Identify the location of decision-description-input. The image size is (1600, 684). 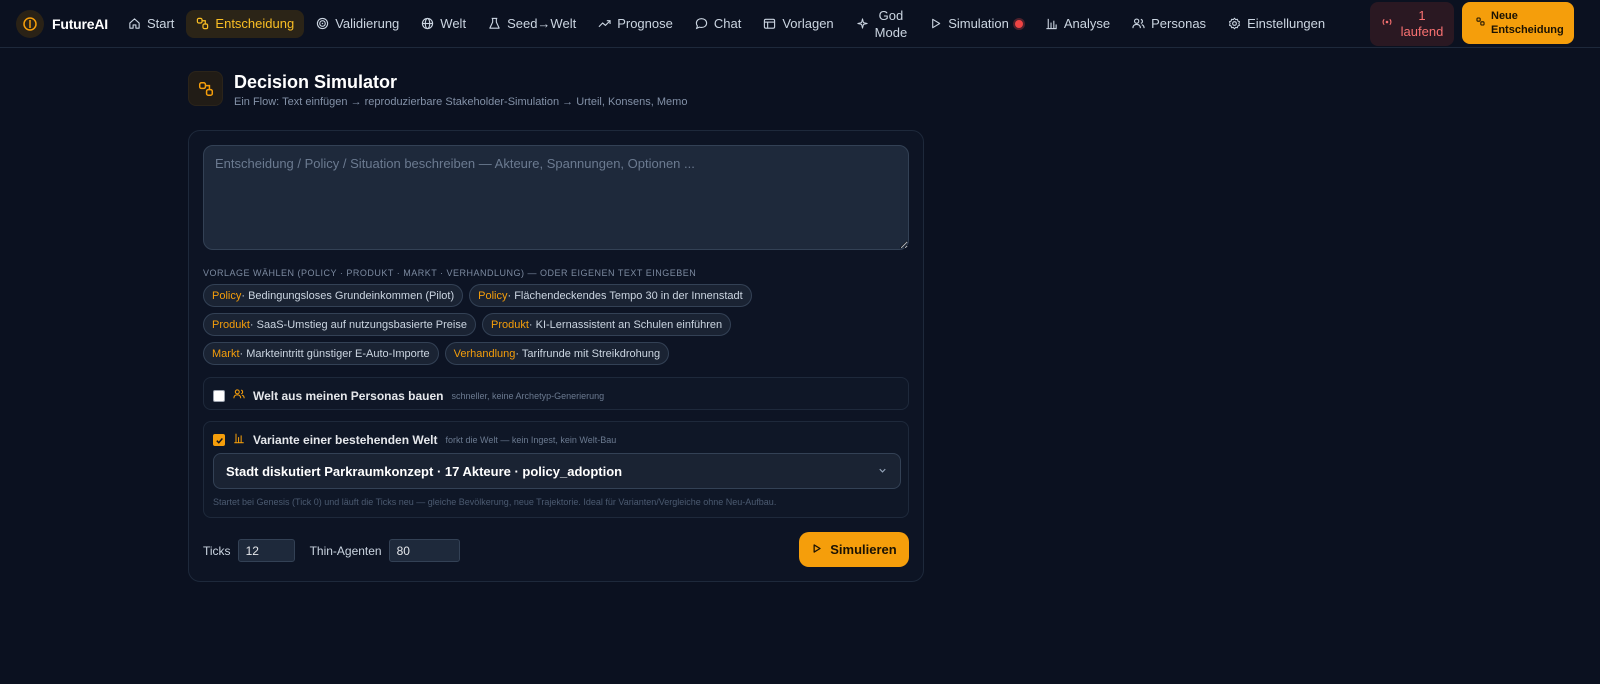
(556, 197).